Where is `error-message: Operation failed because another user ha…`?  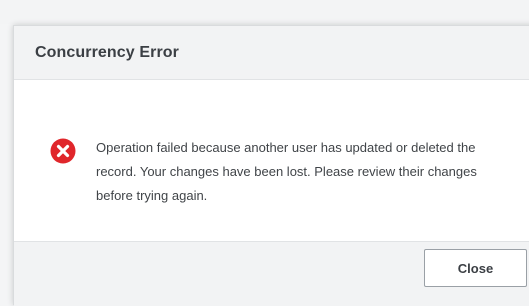 error-message: Operation failed because another user ha… is located at coordinates (286, 171).